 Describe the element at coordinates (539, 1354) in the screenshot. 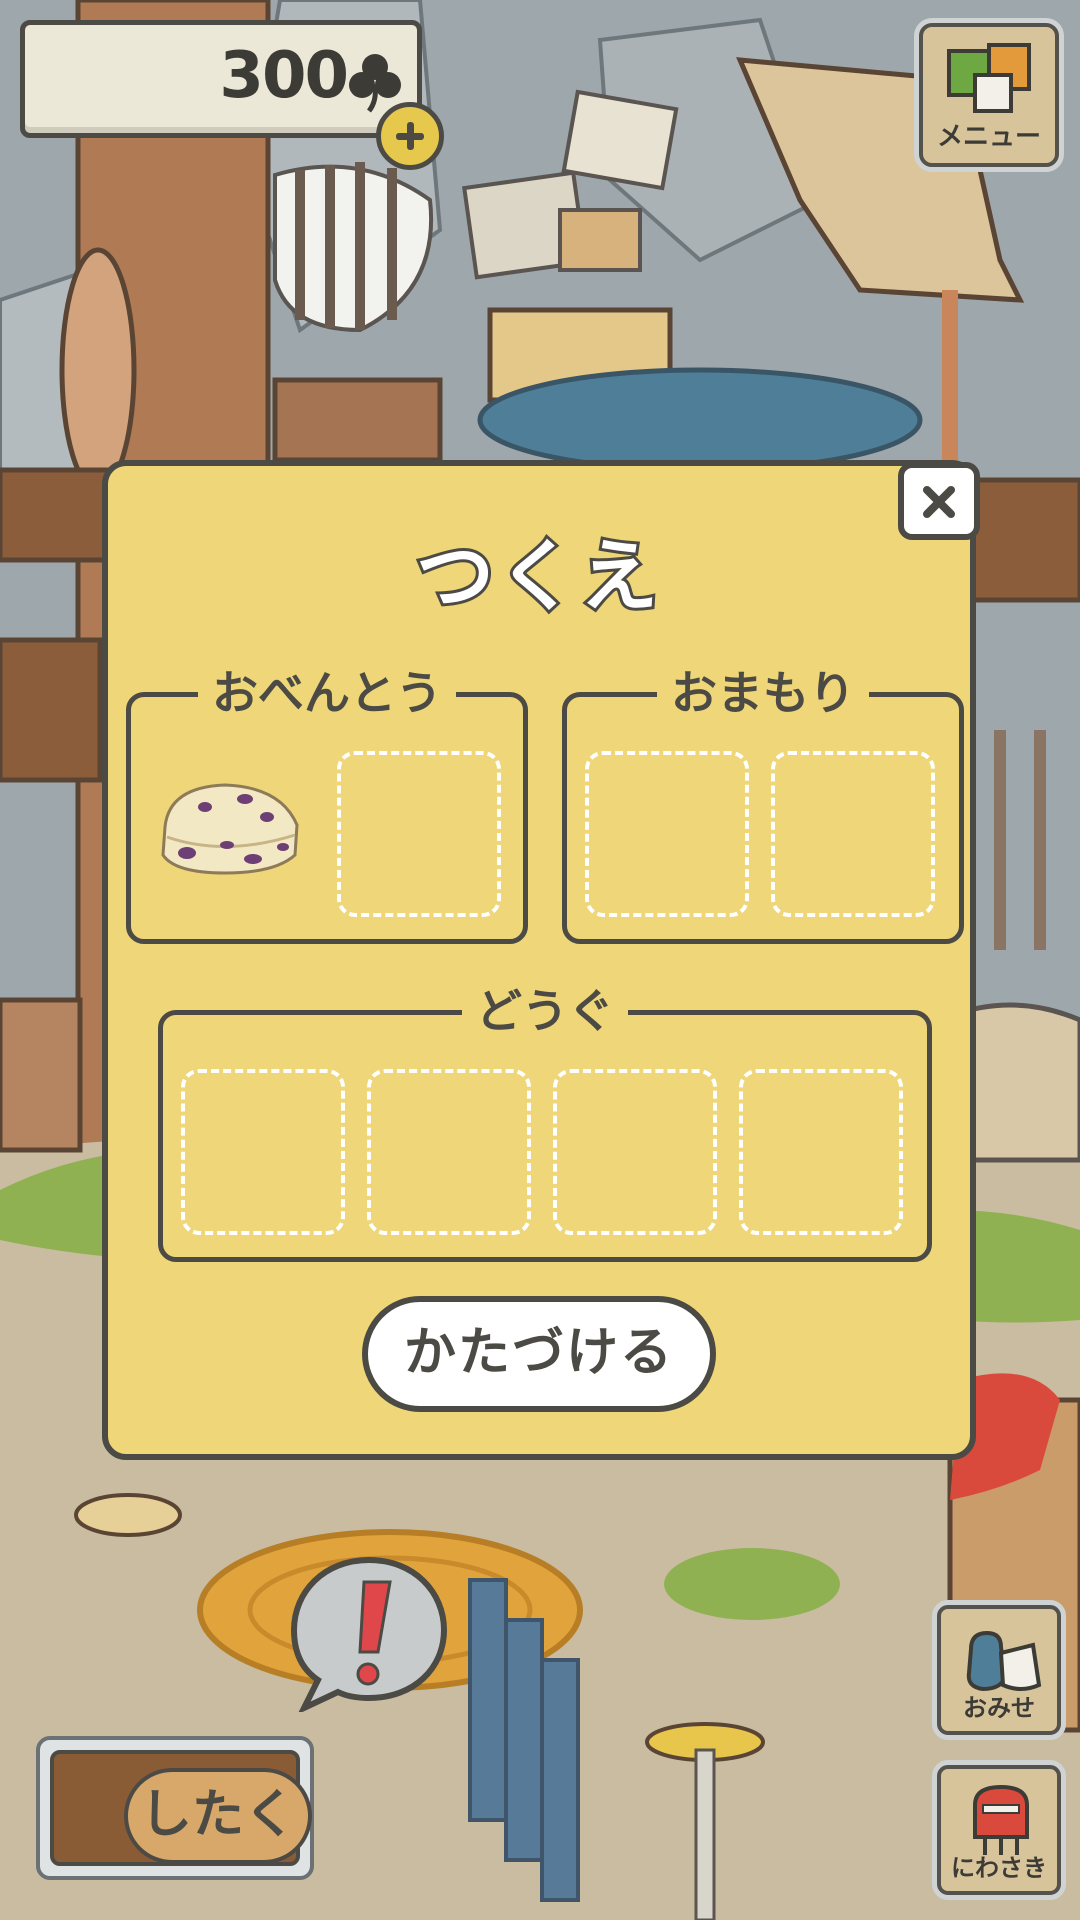

I see `tidy-up-button: かたづける` at that location.